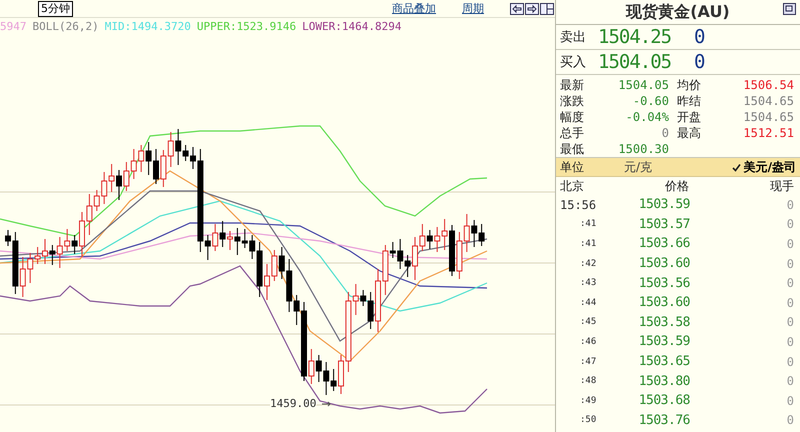 The image size is (800, 432). Describe the element at coordinates (588, 401) in the screenshot. I see `tick-time: :49` at that location.